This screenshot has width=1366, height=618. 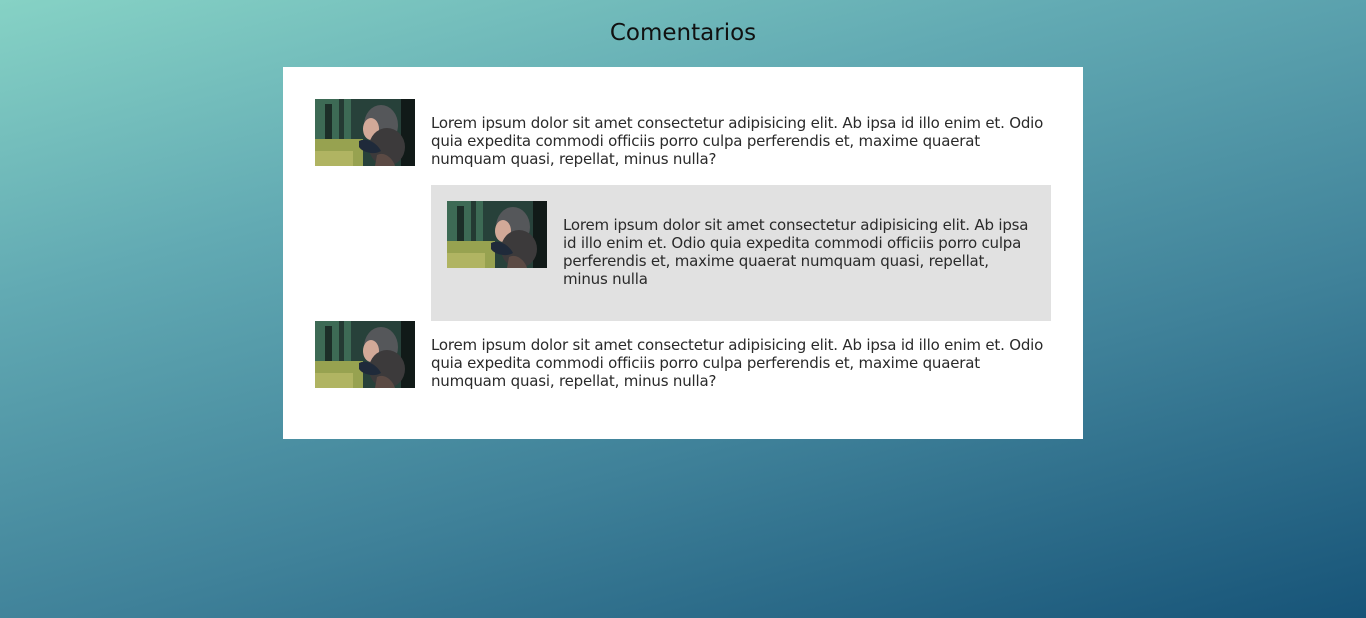 What do you see at coordinates (683, 33) in the screenshot?
I see `page-title: Comentarios` at bounding box center [683, 33].